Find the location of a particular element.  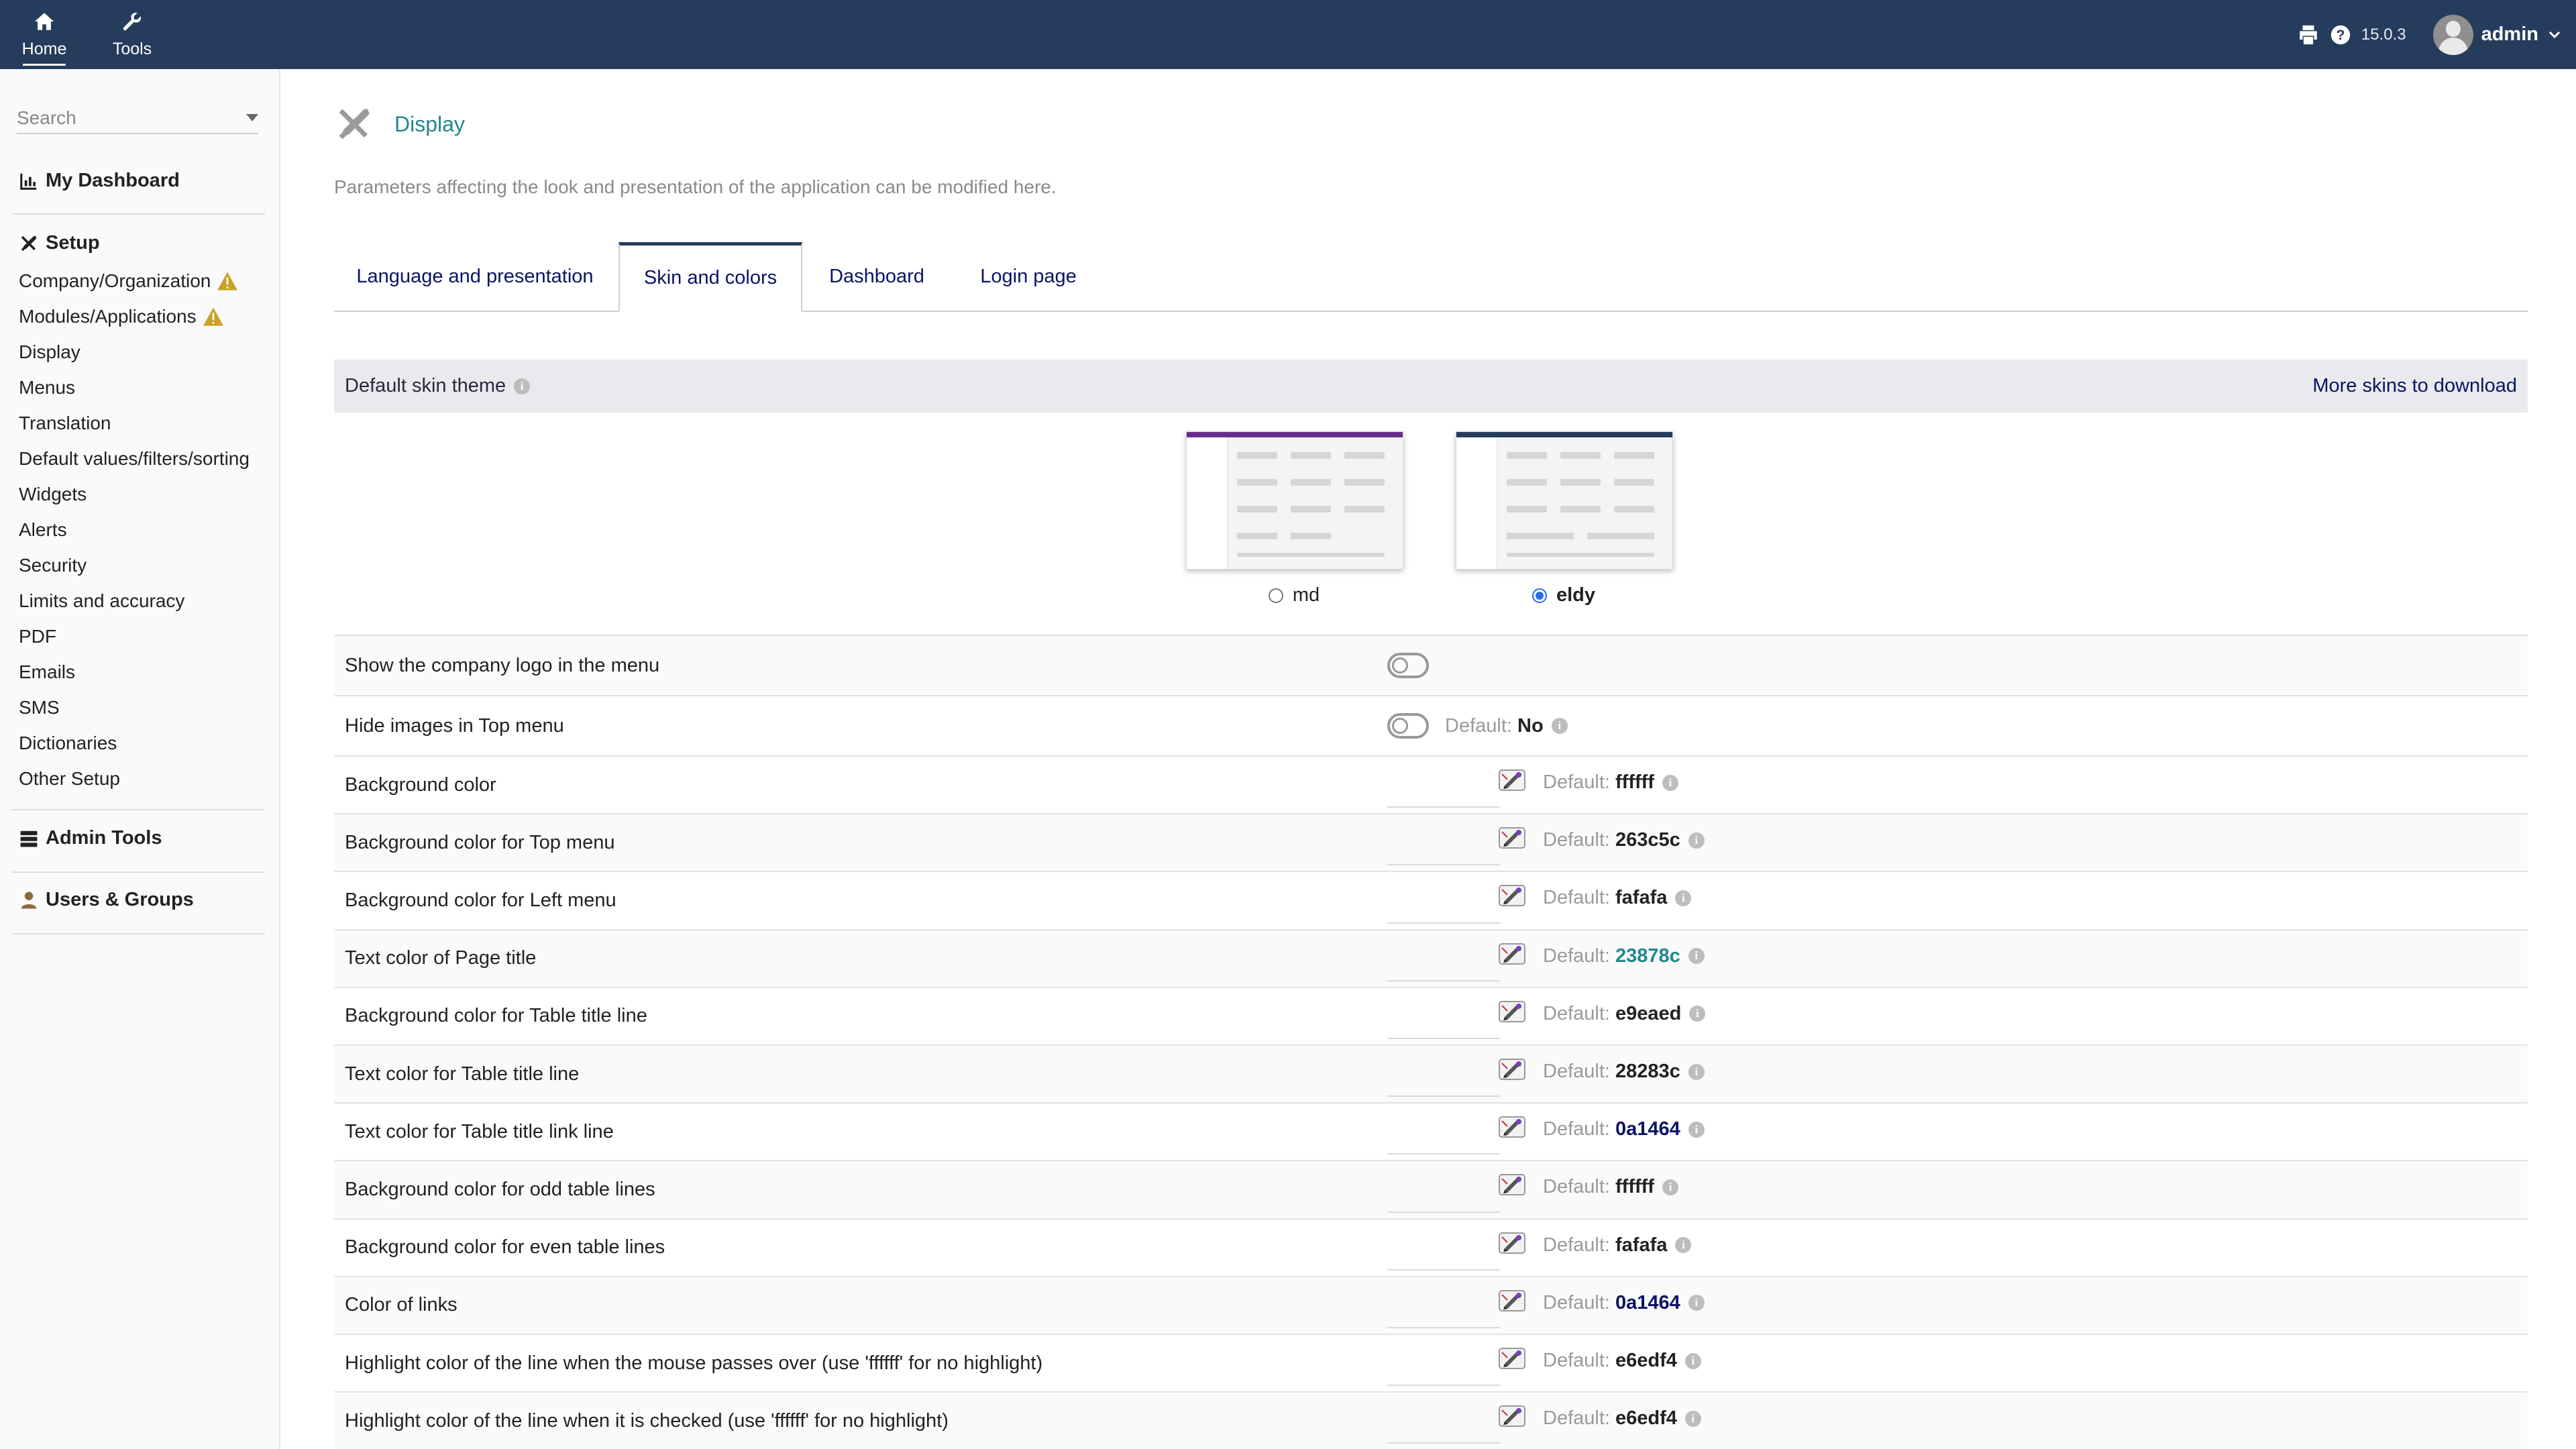

print-icon is located at coordinates (2308, 34).